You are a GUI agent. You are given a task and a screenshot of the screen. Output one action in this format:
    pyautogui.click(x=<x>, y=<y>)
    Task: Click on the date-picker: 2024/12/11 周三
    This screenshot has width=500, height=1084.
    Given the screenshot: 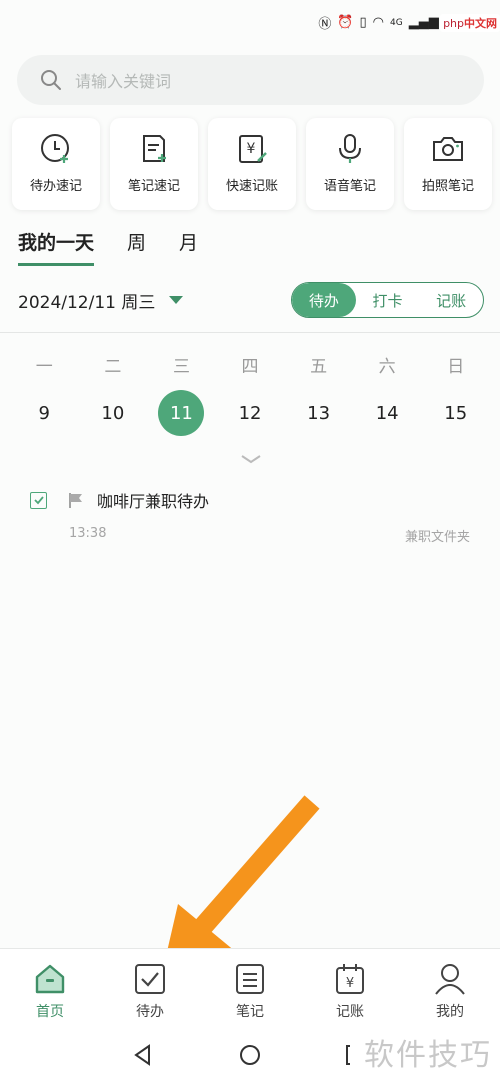 What is the action you would take?
    pyautogui.click(x=86, y=300)
    